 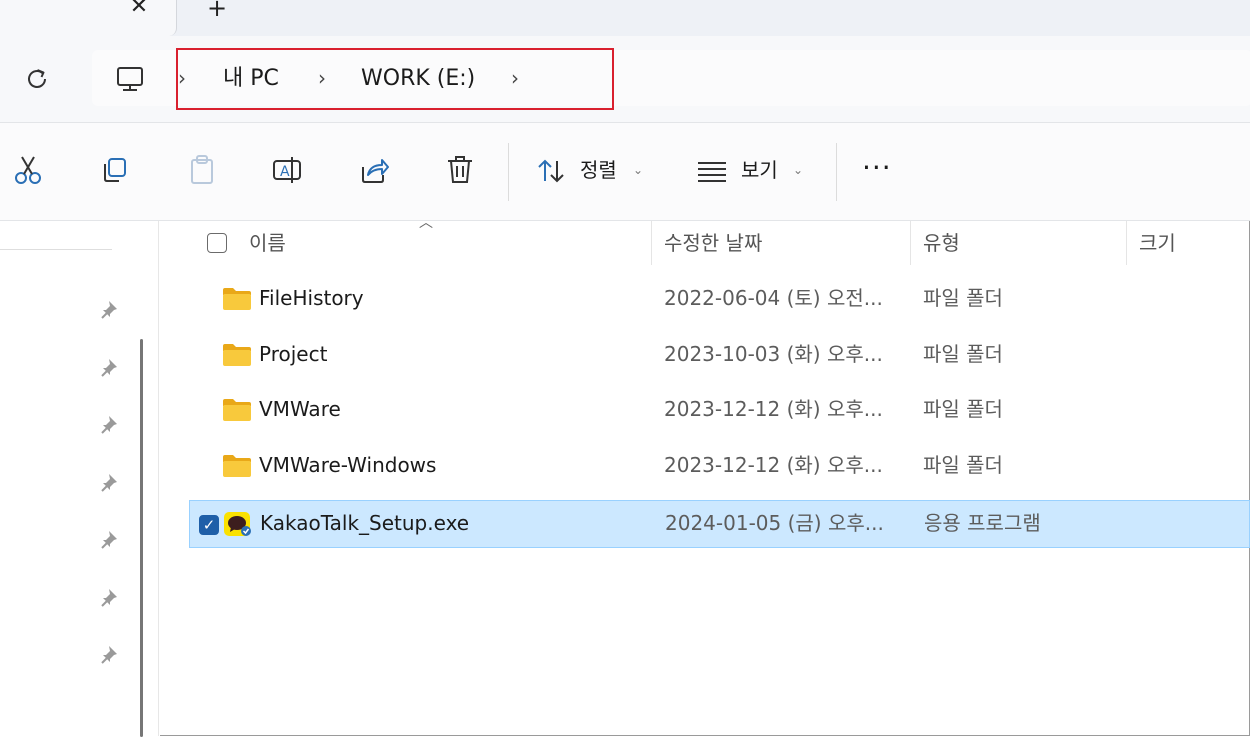 What do you see at coordinates (141, 538) in the screenshot?
I see `nav-scrollbar` at bounding box center [141, 538].